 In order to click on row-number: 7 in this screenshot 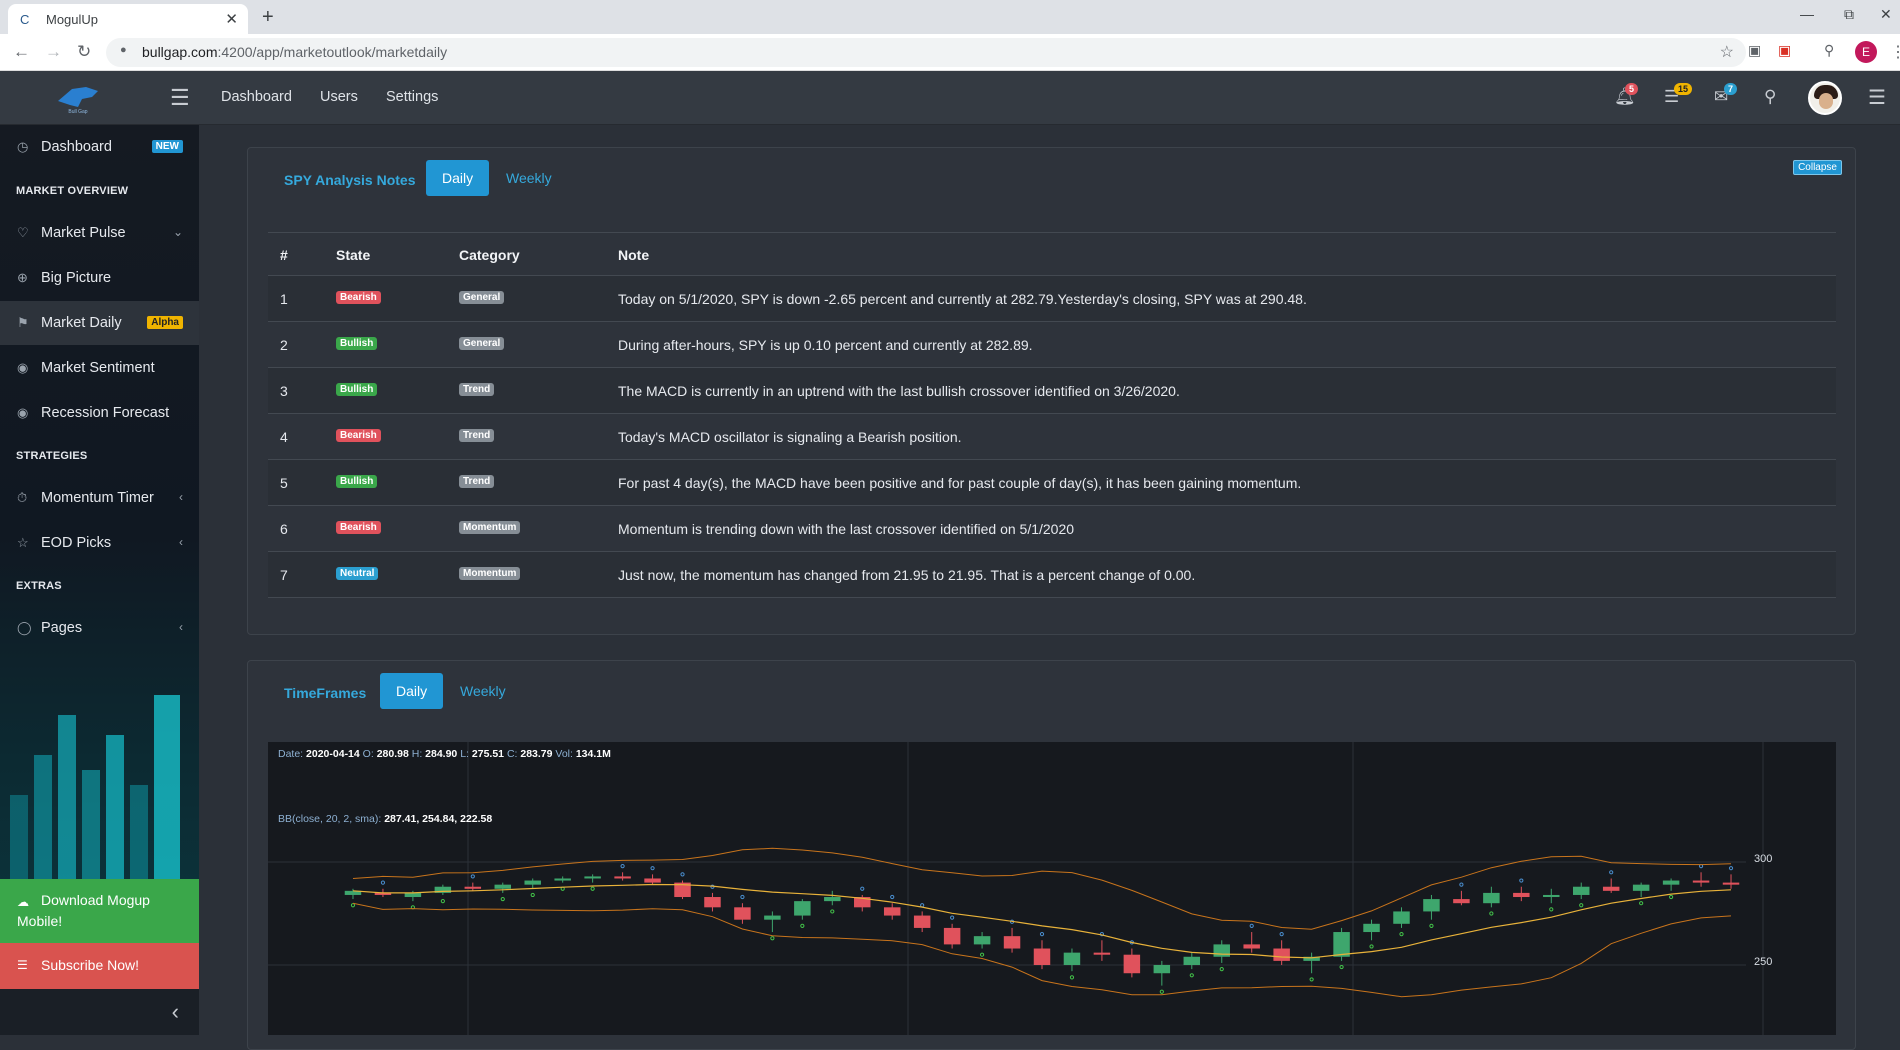, I will do `click(284, 575)`.